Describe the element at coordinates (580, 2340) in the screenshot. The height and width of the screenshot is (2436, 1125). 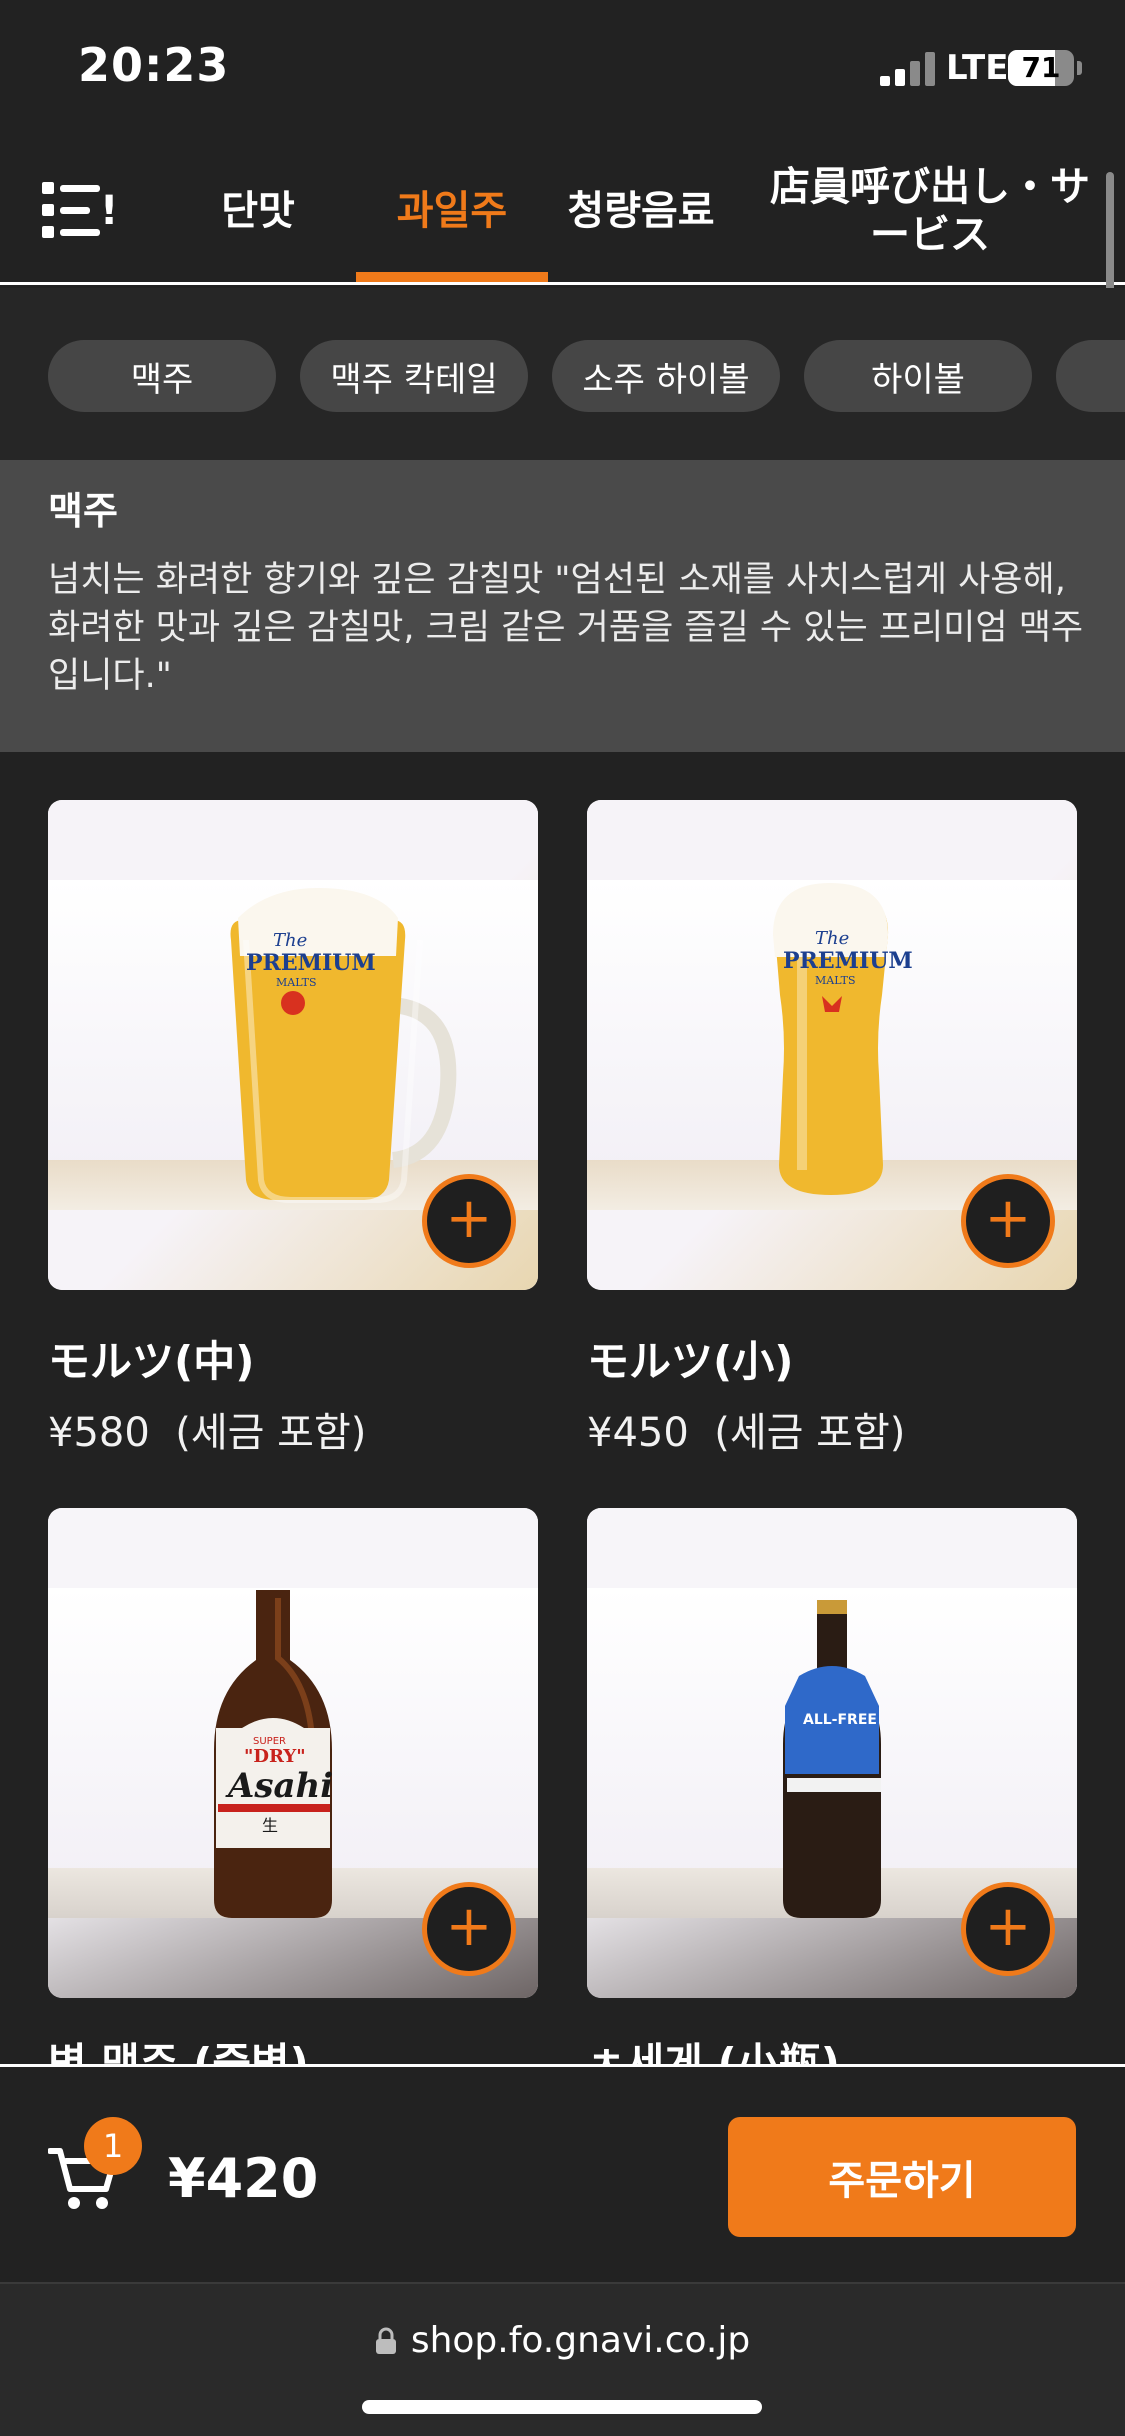
I see `url-text: shop.fo.gnavi.co.jp` at that location.